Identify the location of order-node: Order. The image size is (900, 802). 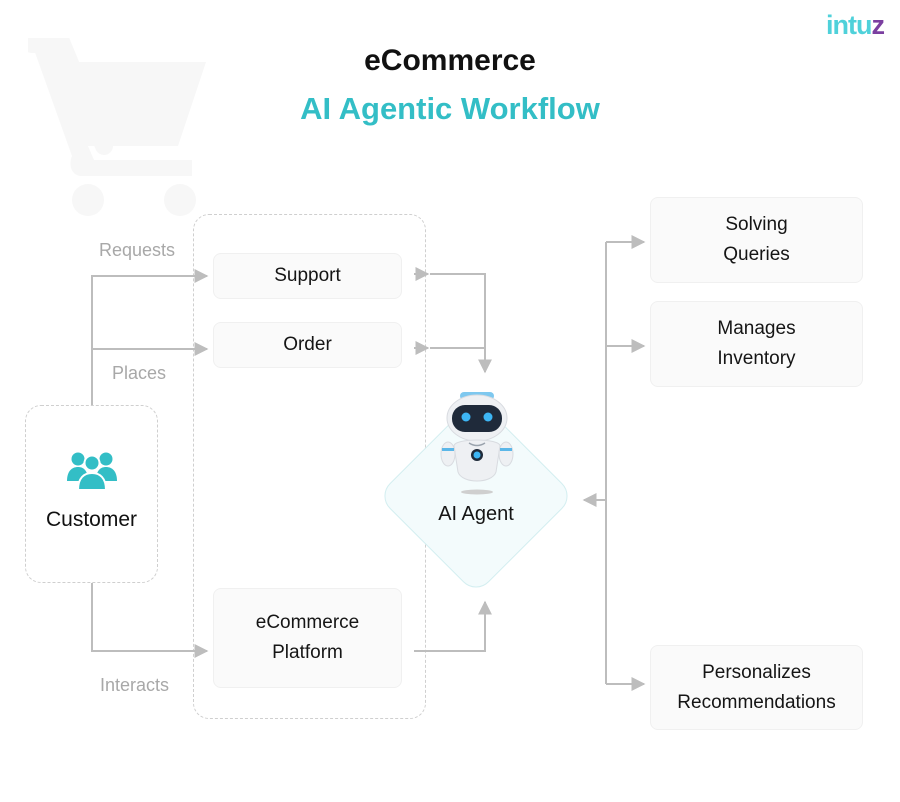
(307, 345).